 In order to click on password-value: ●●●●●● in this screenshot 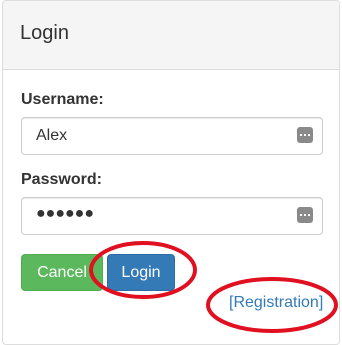, I will do `click(65, 213)`.